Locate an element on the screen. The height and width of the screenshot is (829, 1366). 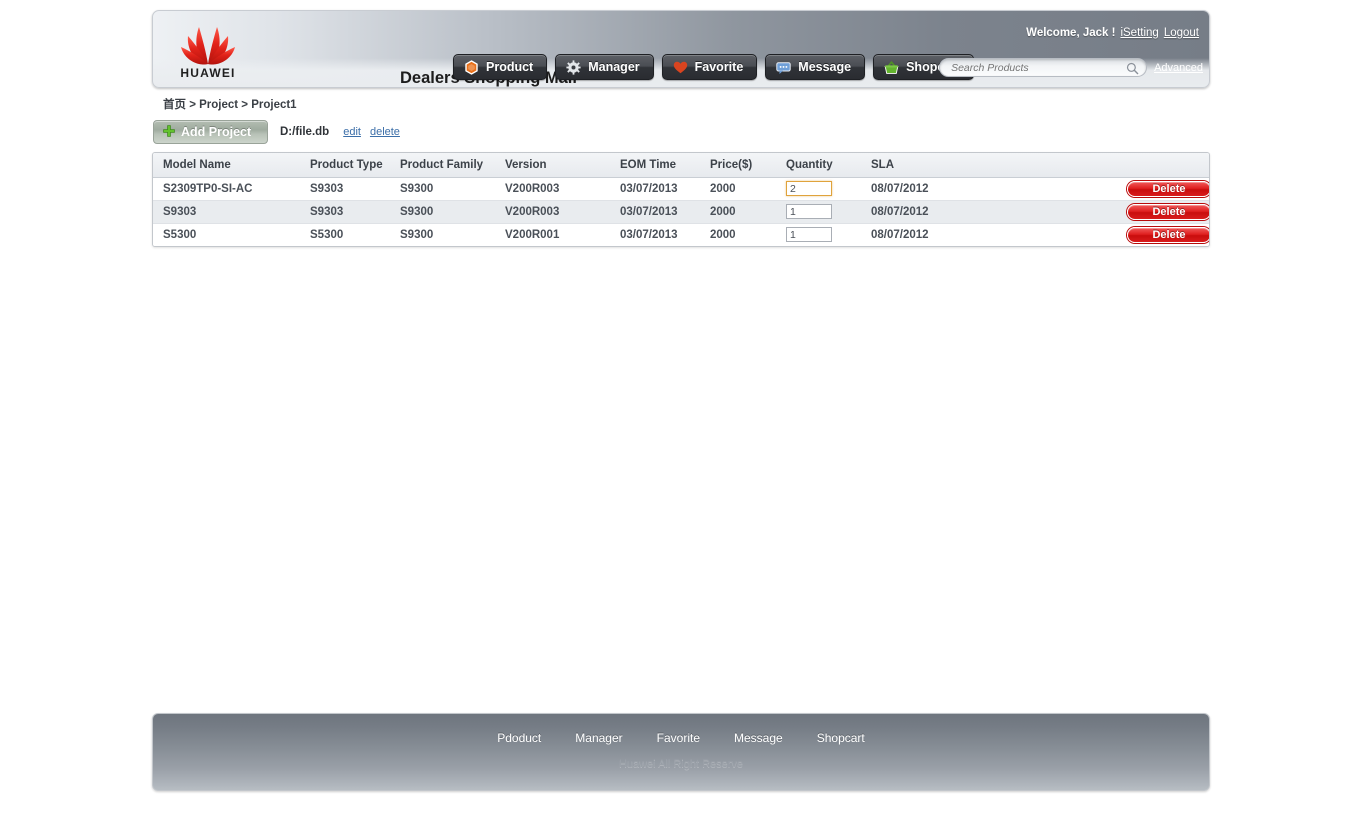
nav-button-manager: Manager is located at coordinates (604, 67).